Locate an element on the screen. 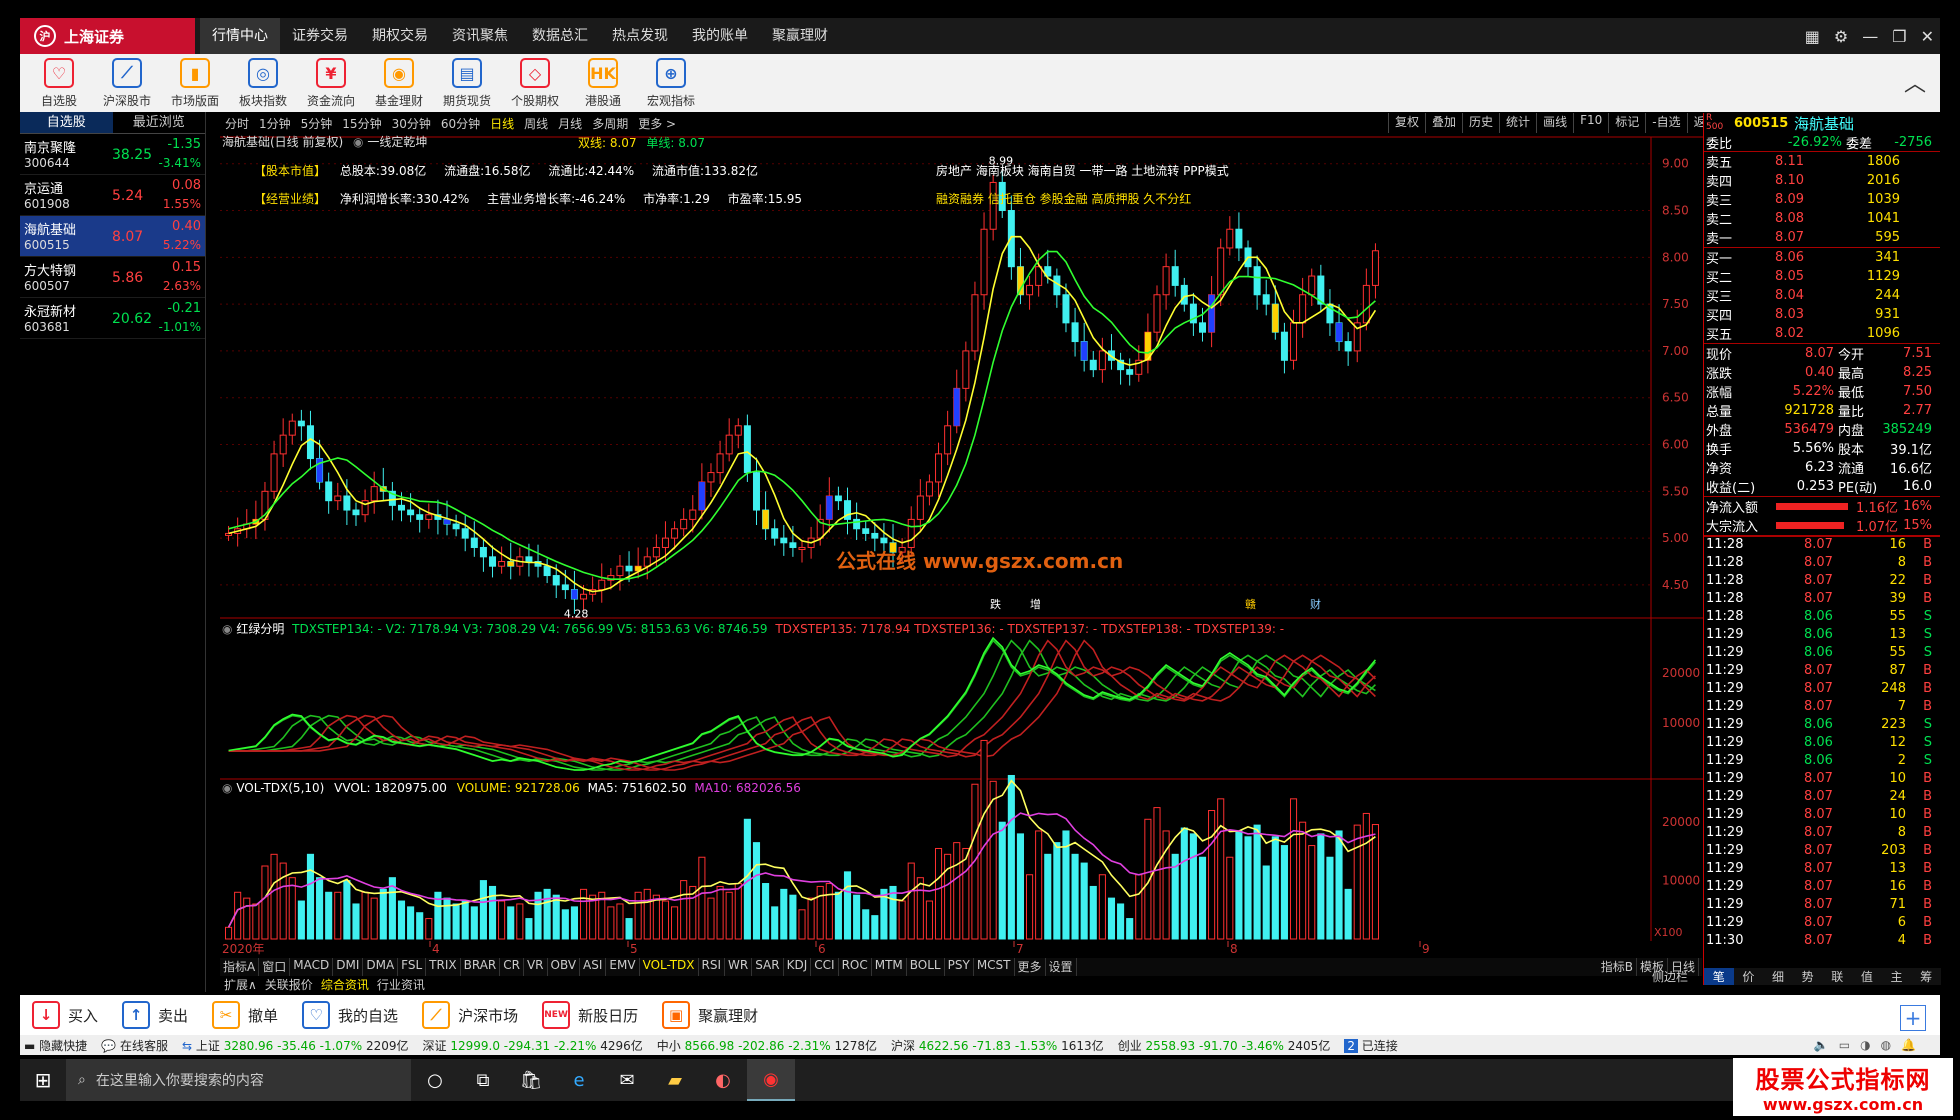 This screenshot has height=1120, width=1960. info-tab: 扩展∧ is located at coordinates (240, 984).